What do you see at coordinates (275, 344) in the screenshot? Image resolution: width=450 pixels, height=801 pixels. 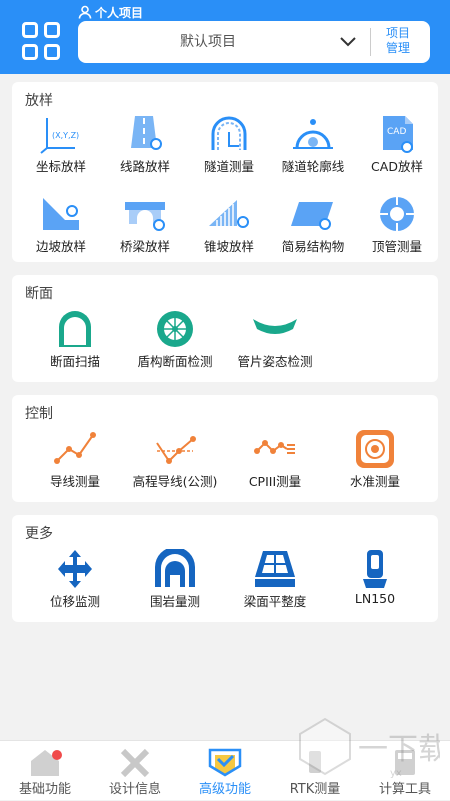 I see `tool-segment-attitude: 管片姿态检测` at bounding box center [275, 344].